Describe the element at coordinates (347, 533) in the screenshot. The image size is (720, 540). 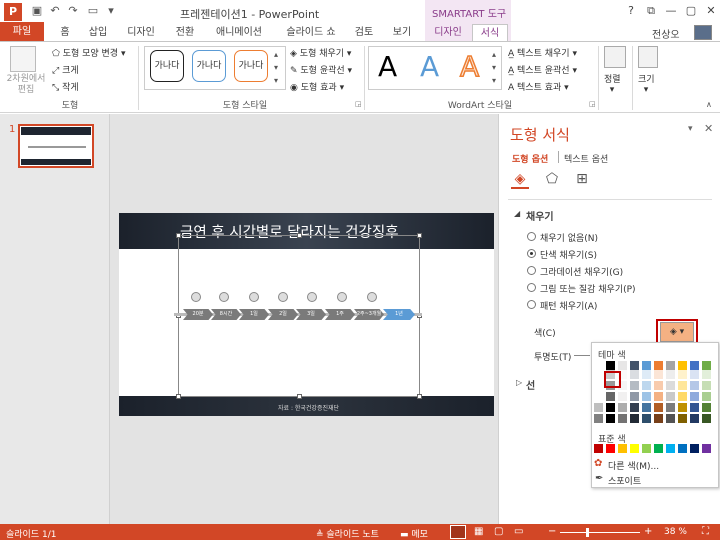
I see `notes-button: ≜ 슬라이드 노트` at that location.